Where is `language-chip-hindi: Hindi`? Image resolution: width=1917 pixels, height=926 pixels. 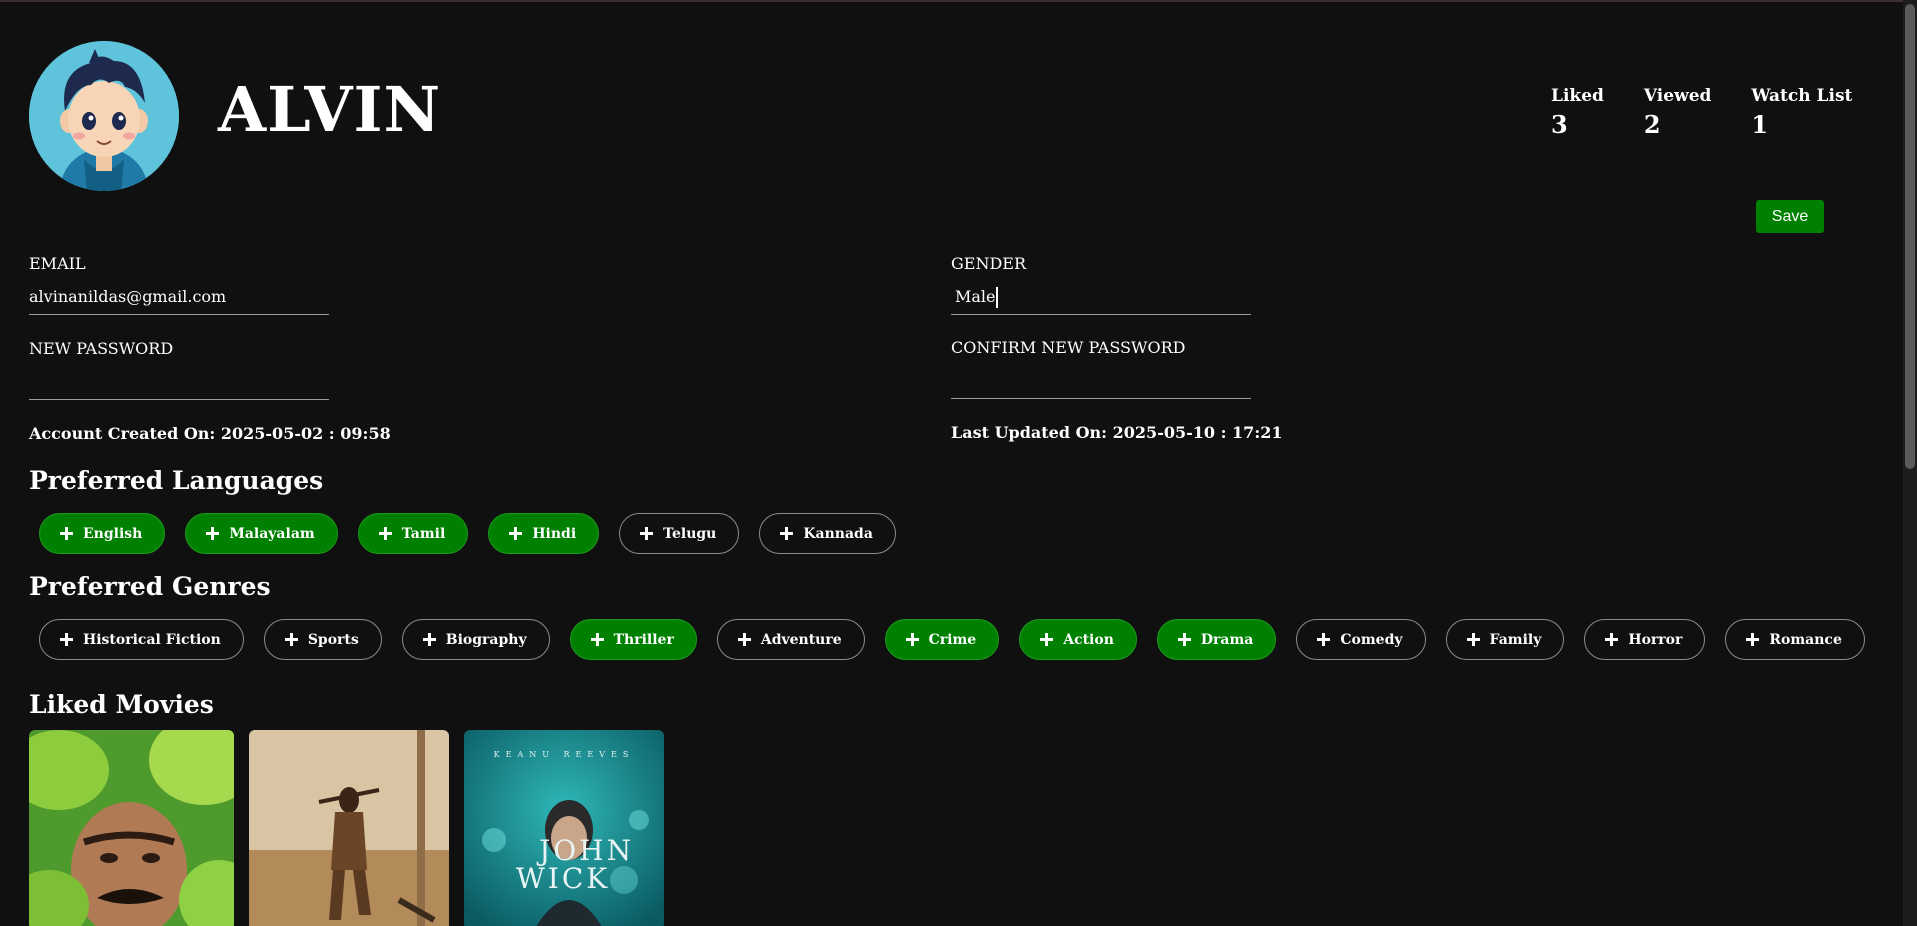 language-chip-hindi: Hindi is located at coordinates (544, 533).